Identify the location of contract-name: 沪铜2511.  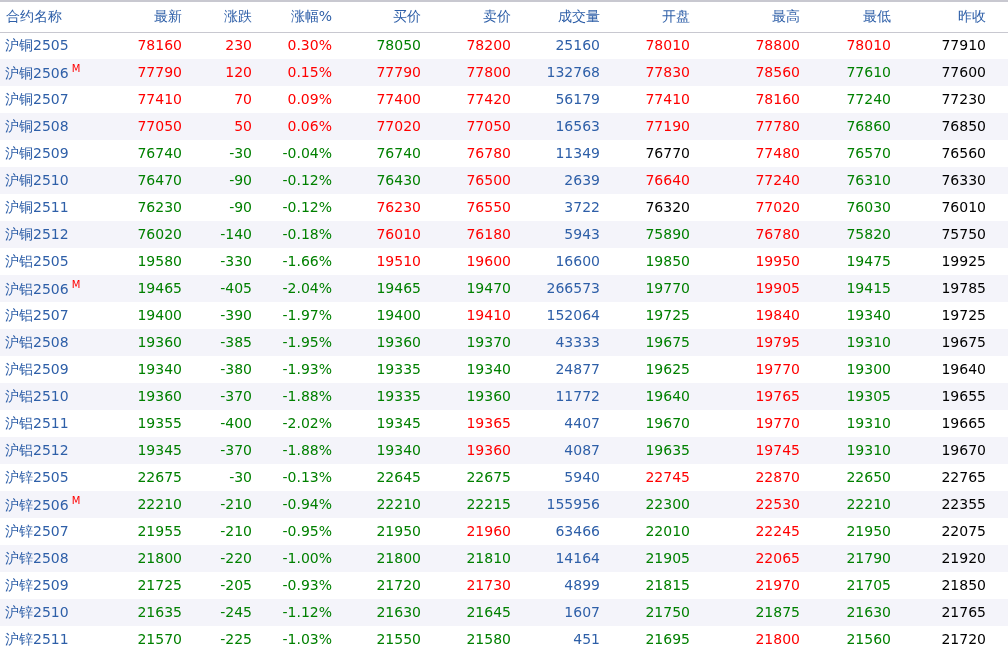
(37, 207).